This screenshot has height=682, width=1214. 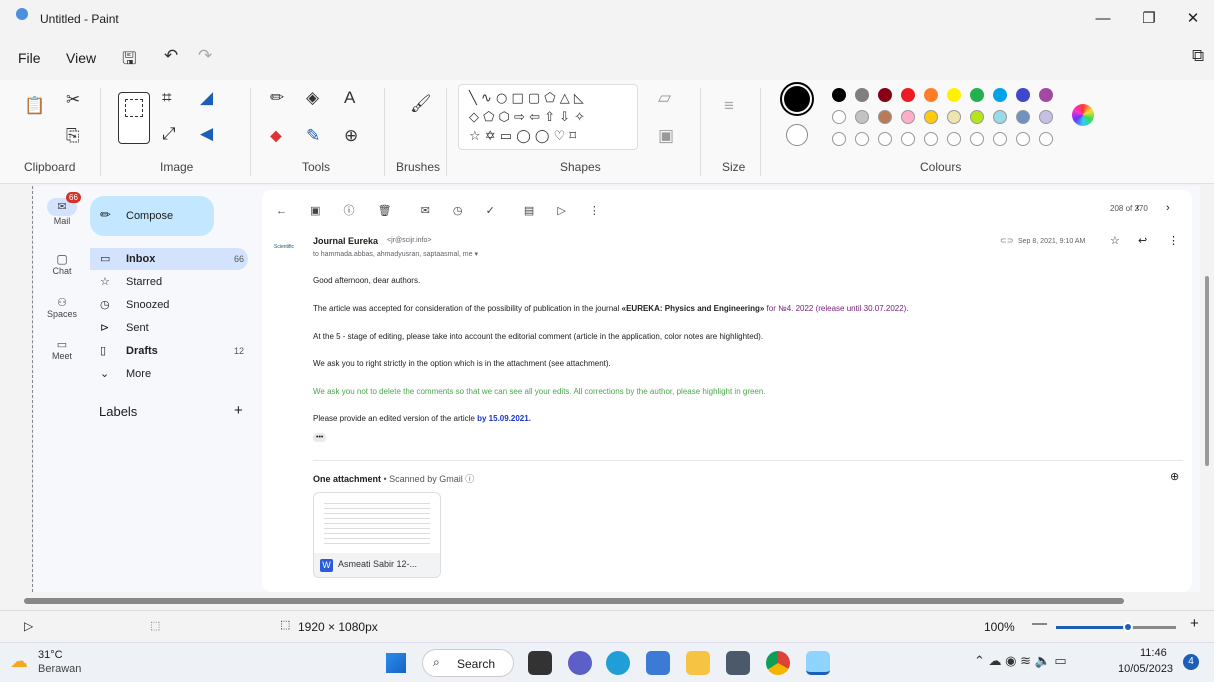 What do you see at coordinates (50, 655) in the screenshot?
I see `weather-temp: 31°C` at bounding box center [50, 655].